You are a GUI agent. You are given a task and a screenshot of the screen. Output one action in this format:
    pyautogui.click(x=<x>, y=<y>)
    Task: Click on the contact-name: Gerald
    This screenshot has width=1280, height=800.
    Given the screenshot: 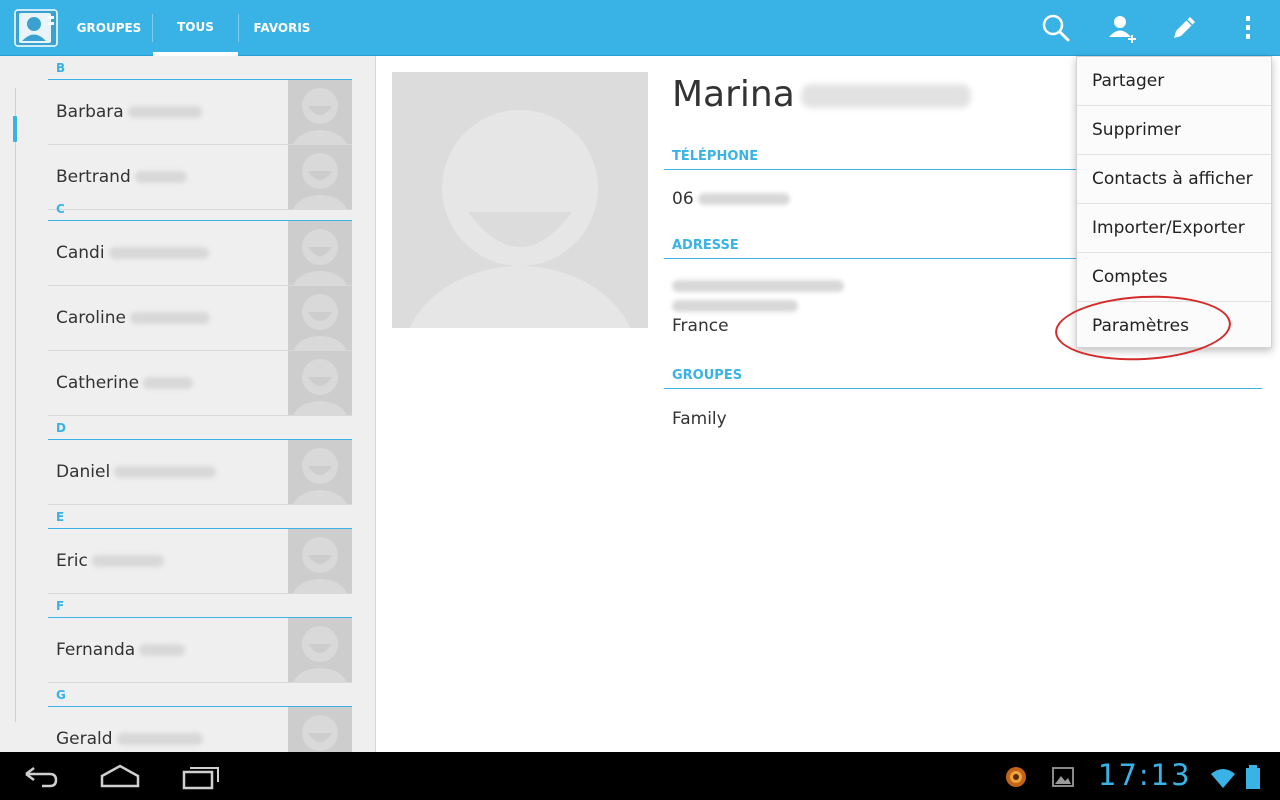 What is the action you would take?
    pyautogui.click(x=129, y=729)
    